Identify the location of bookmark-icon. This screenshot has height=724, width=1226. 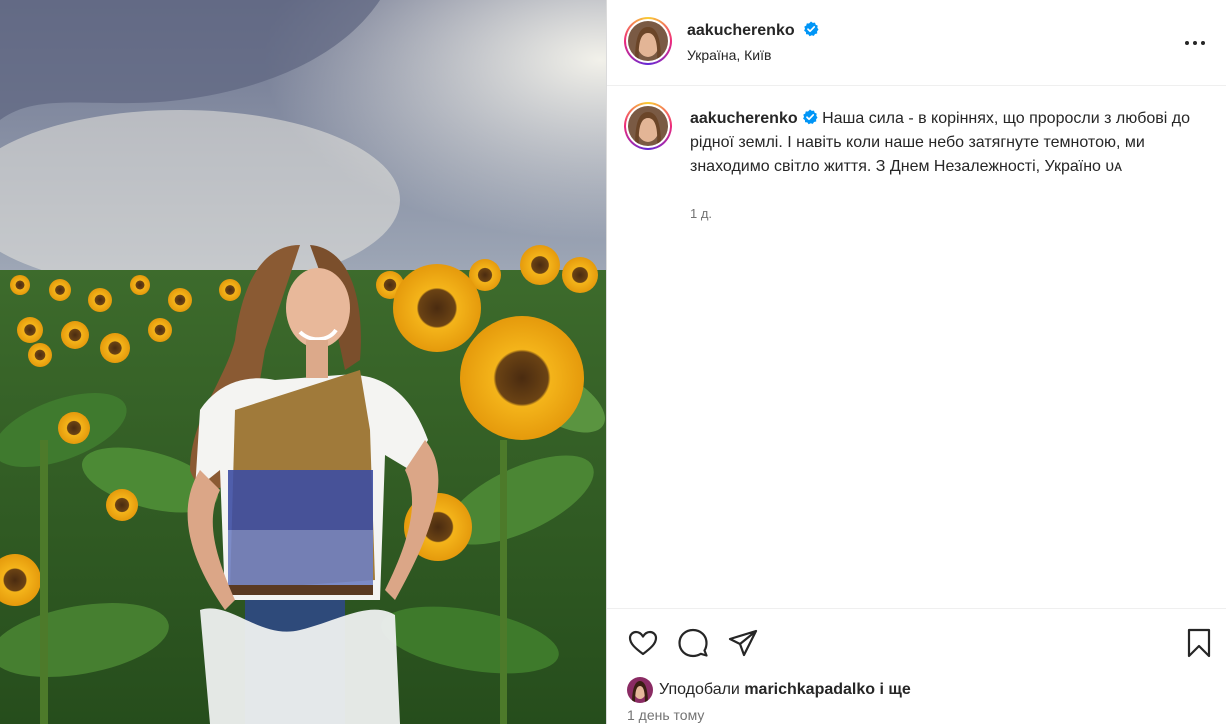
(1199, 643).